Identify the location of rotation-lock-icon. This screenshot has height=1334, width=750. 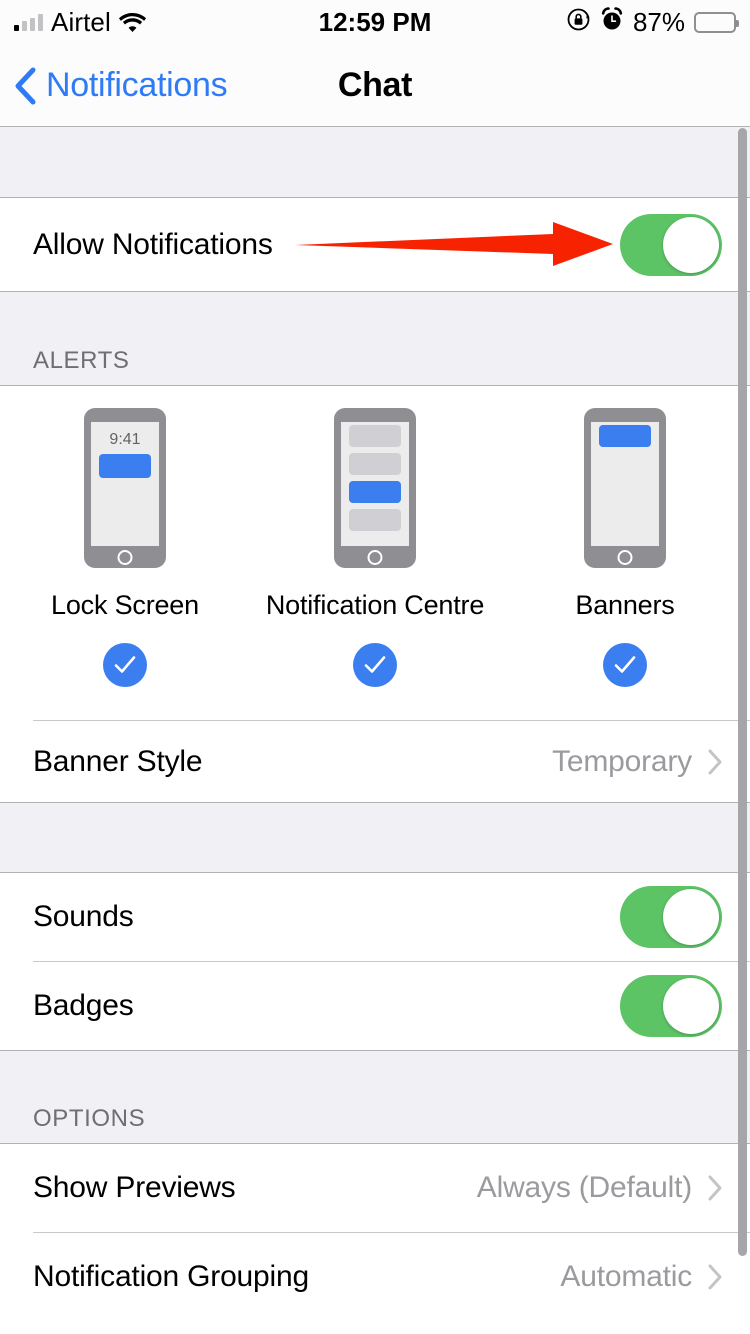
(578, 22).